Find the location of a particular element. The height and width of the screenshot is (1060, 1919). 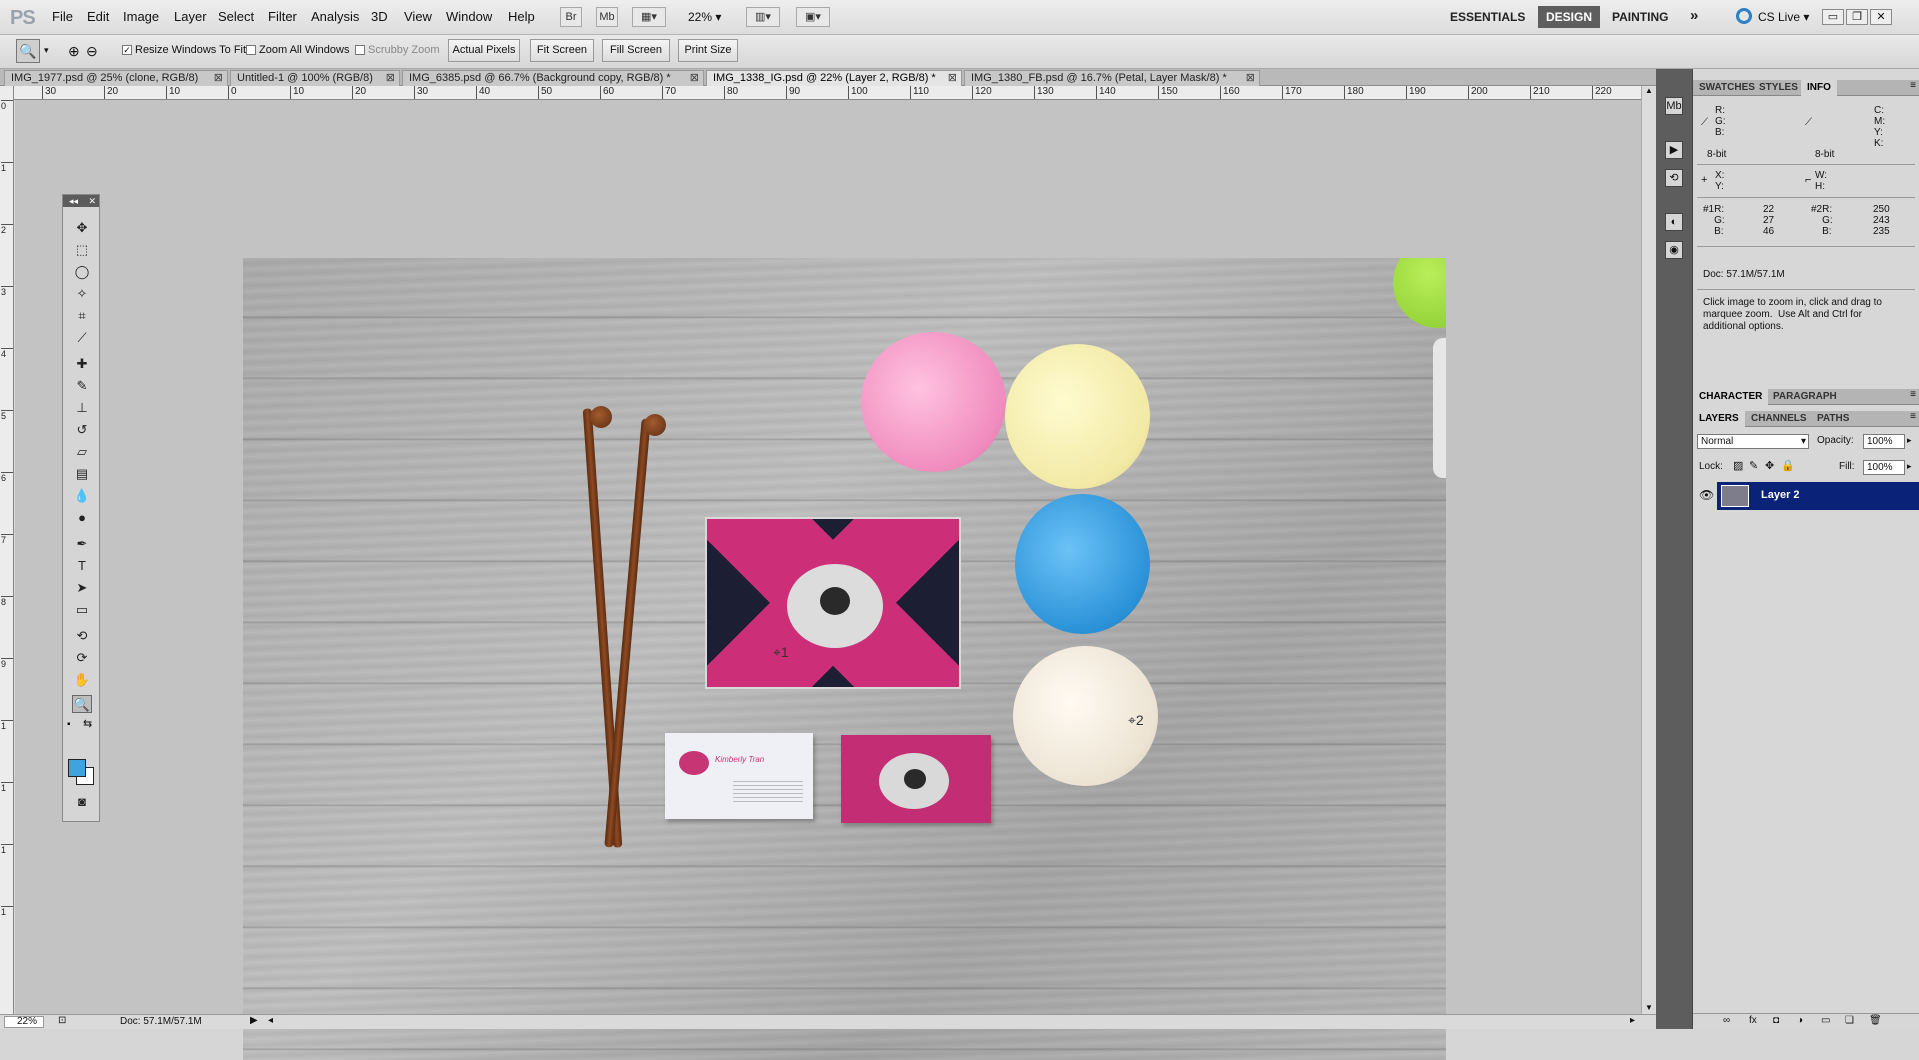

color-sampler-1-icon: ⌖1 is located at coordinates (781, 652).